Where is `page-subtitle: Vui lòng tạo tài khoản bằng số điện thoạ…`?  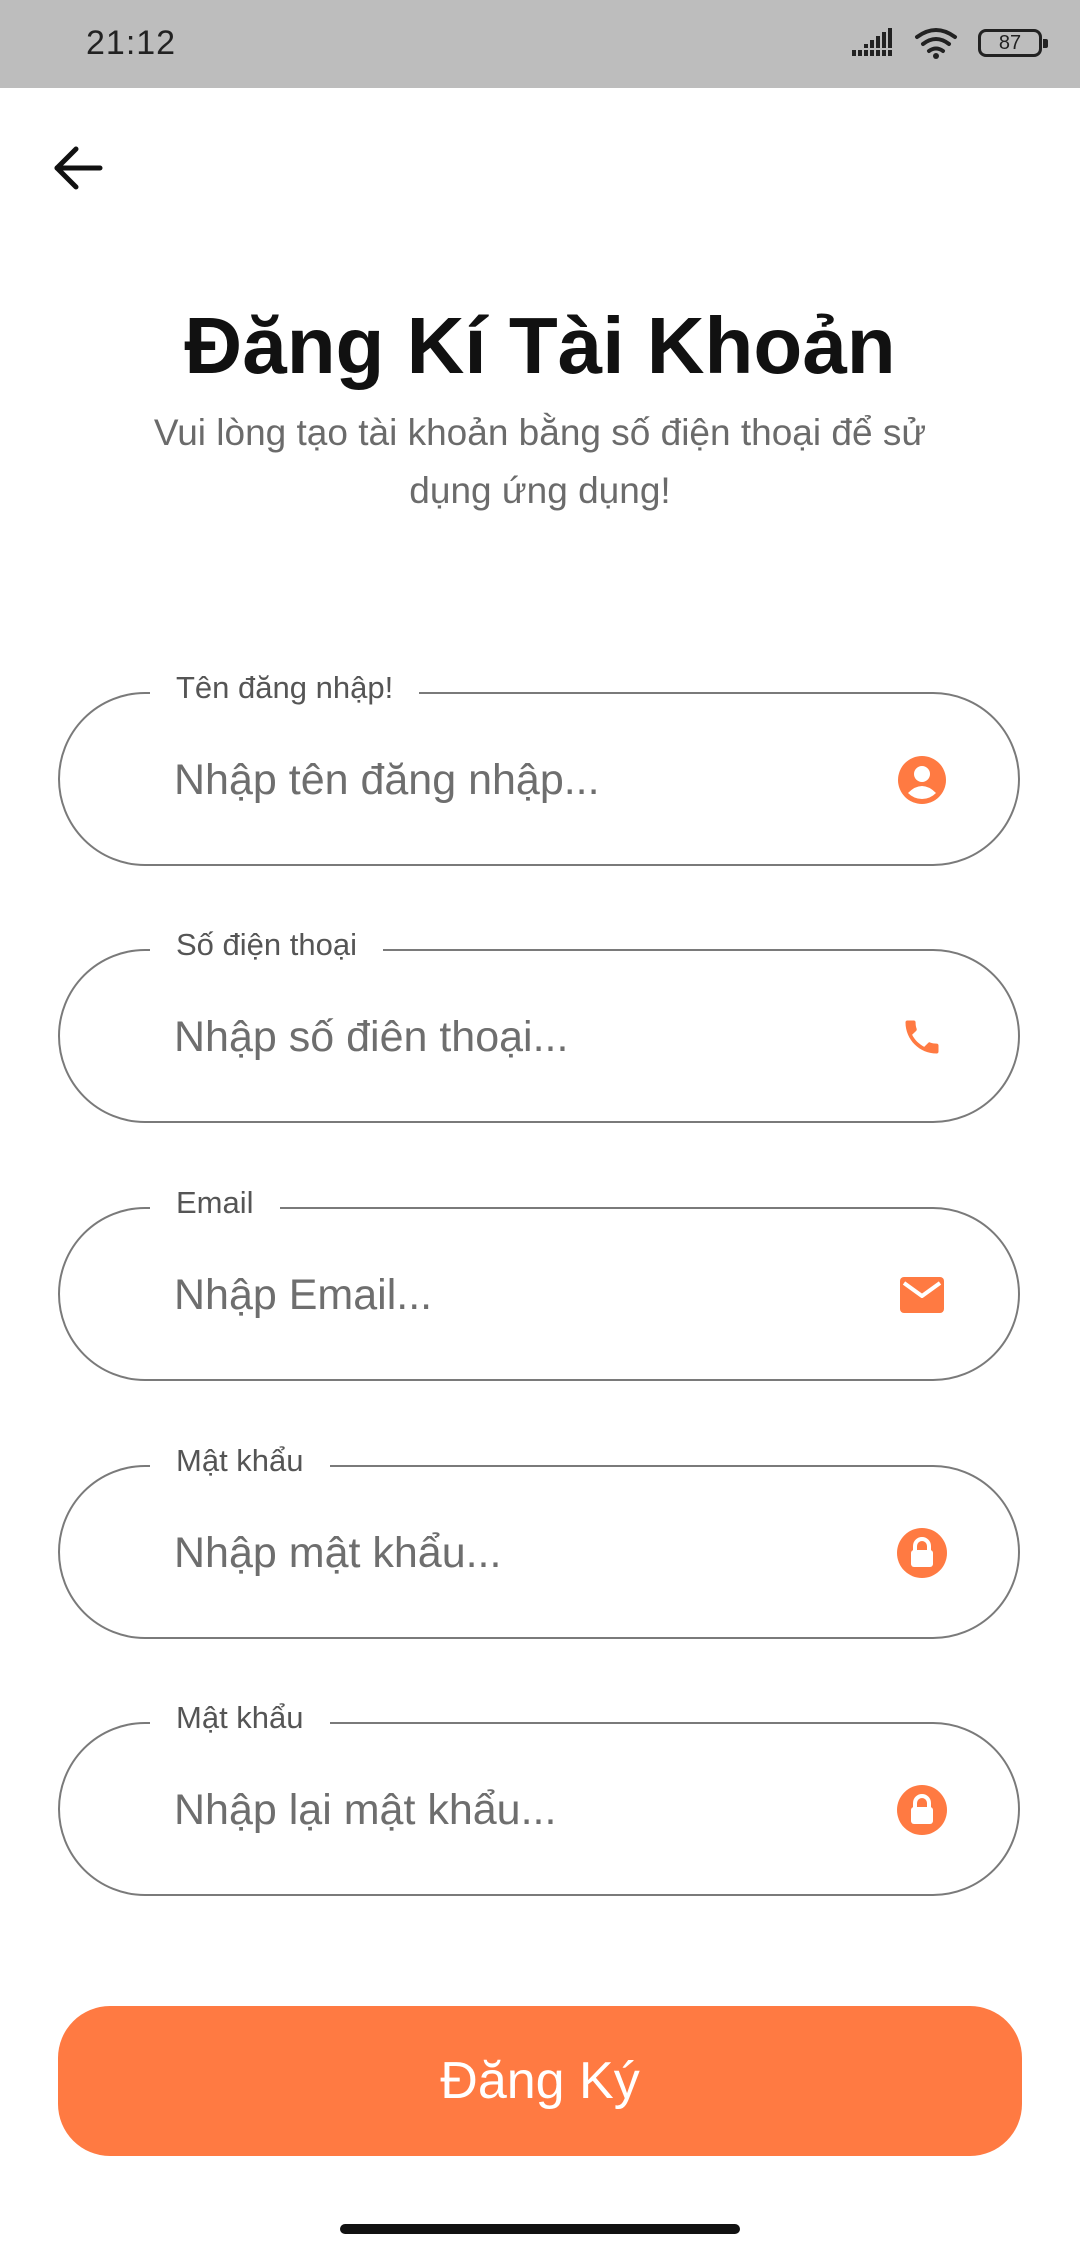 page-subtitle: Vui lòng tạo tài khoản bằng số điện thoạ… is located at coordinates (540, 461).